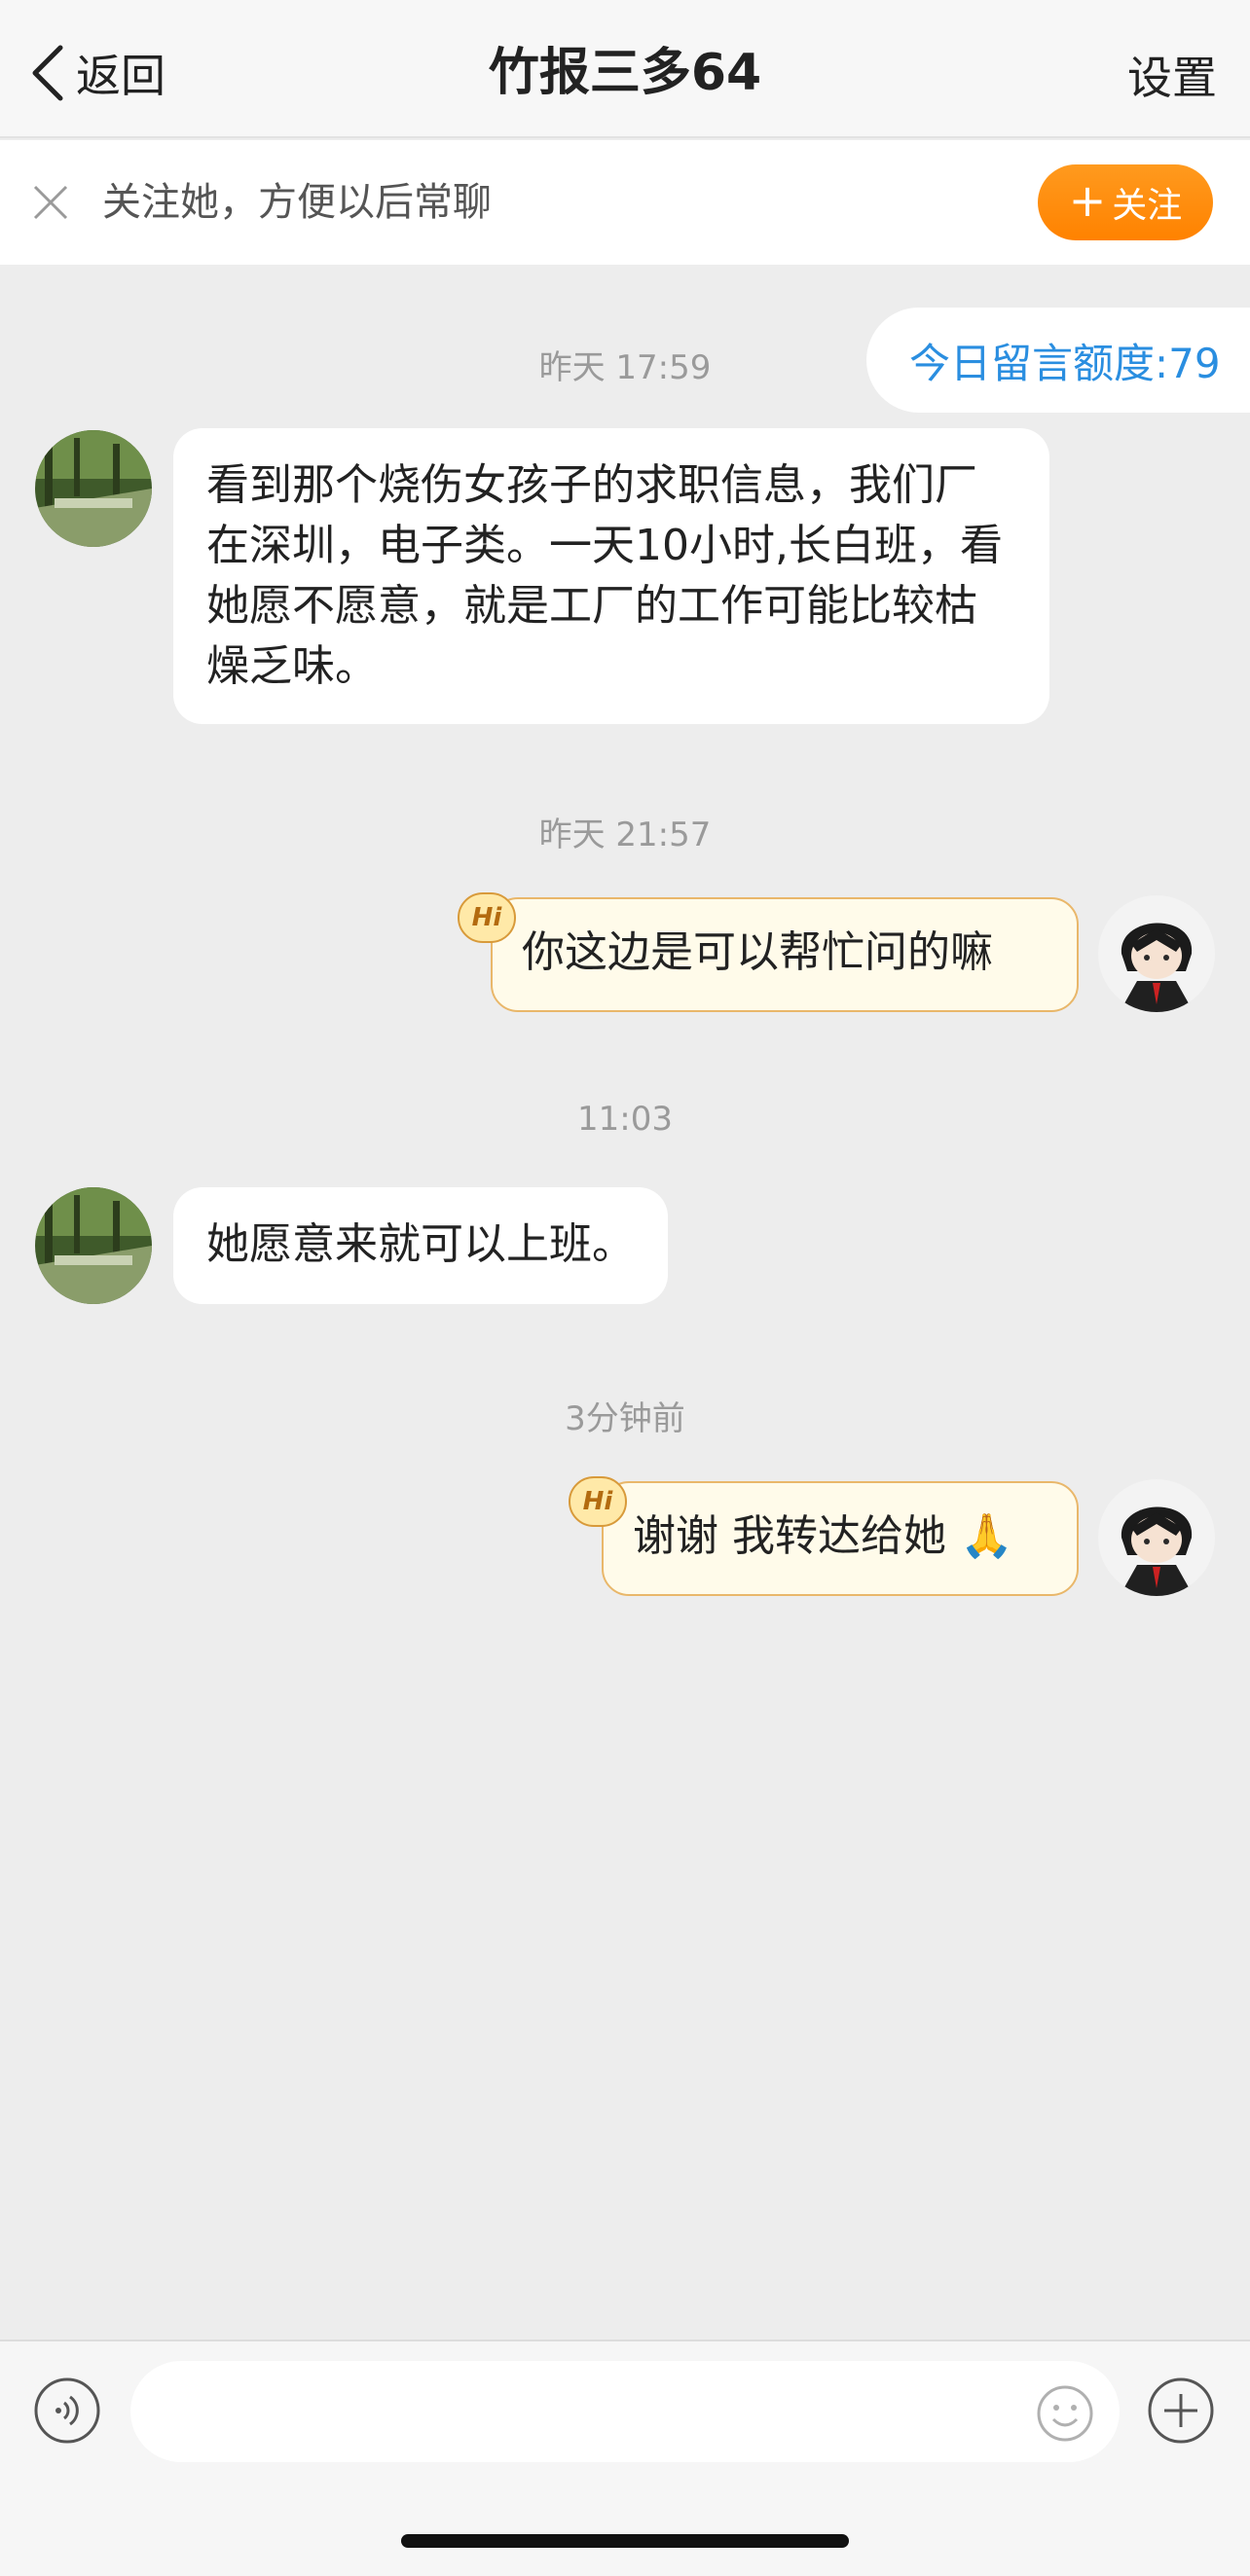 This screenshot has height=2576, width=1250. I want to click on follow-banner: 关注她，方便以后常聊 + 关注, so click(625, 202).